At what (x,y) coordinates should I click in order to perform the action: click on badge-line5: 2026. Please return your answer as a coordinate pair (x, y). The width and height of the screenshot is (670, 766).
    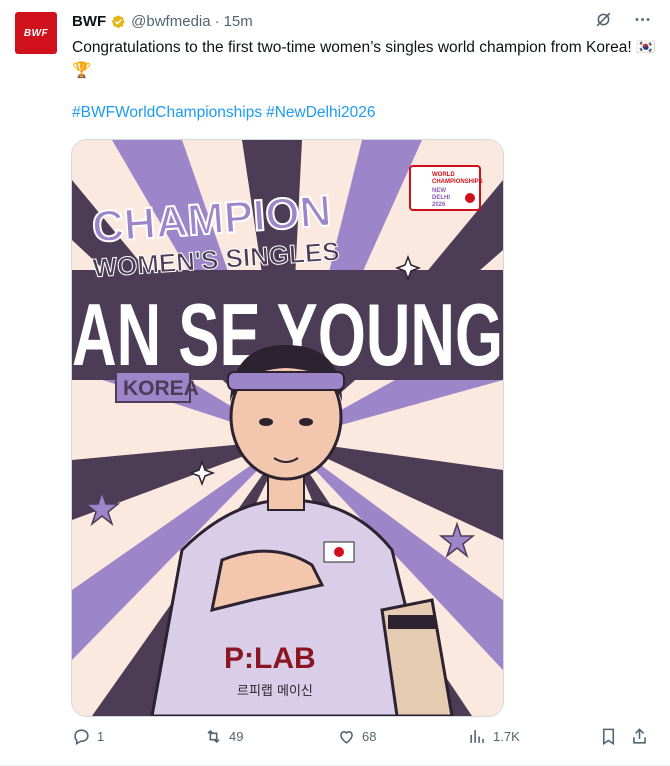
    Looking at the image, I should click on (439, 205).